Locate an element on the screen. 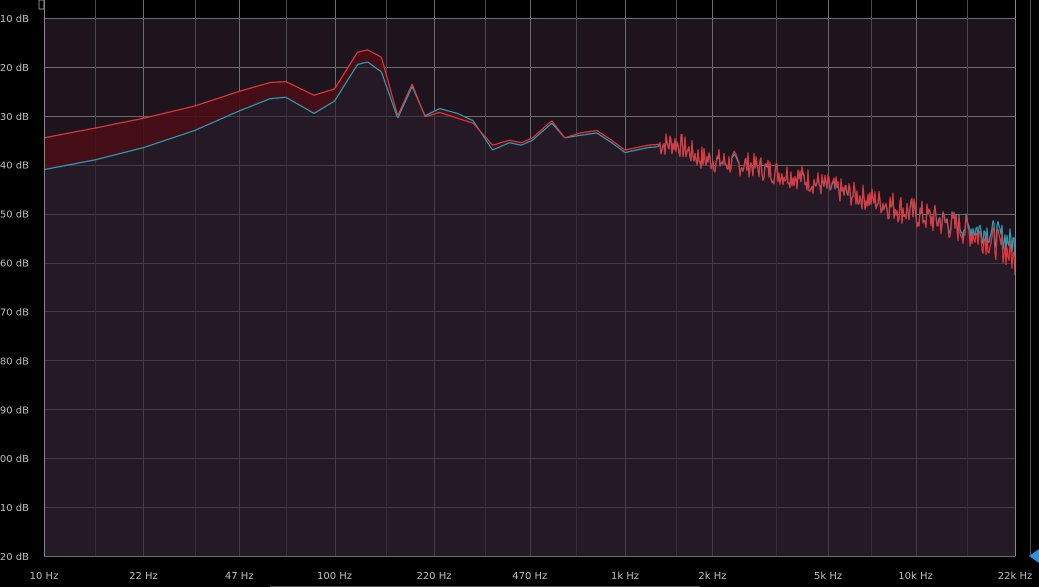  x-tick-label: 10k Hz is located at coordinates (915, 576).